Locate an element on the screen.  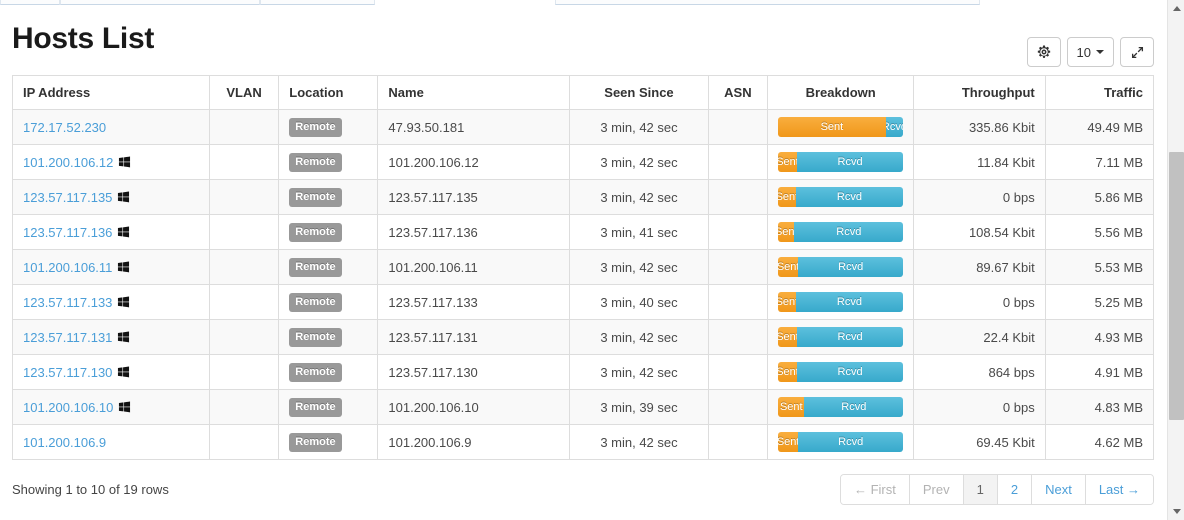
cell-throughput: 11.84 Kbit is located at coordinates (979, 162).